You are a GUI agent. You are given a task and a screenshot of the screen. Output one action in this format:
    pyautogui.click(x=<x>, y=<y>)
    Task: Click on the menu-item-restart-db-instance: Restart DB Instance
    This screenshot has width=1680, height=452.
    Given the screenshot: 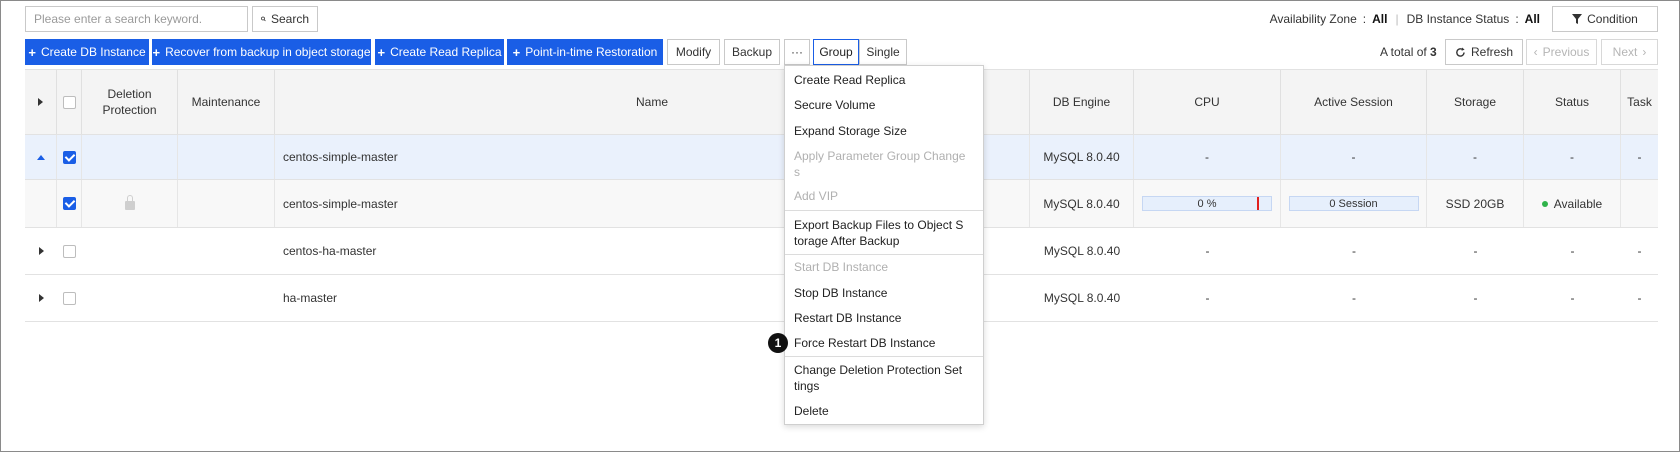 What is the action you would take?
    pyautogui.click(x=884, y=318)
    